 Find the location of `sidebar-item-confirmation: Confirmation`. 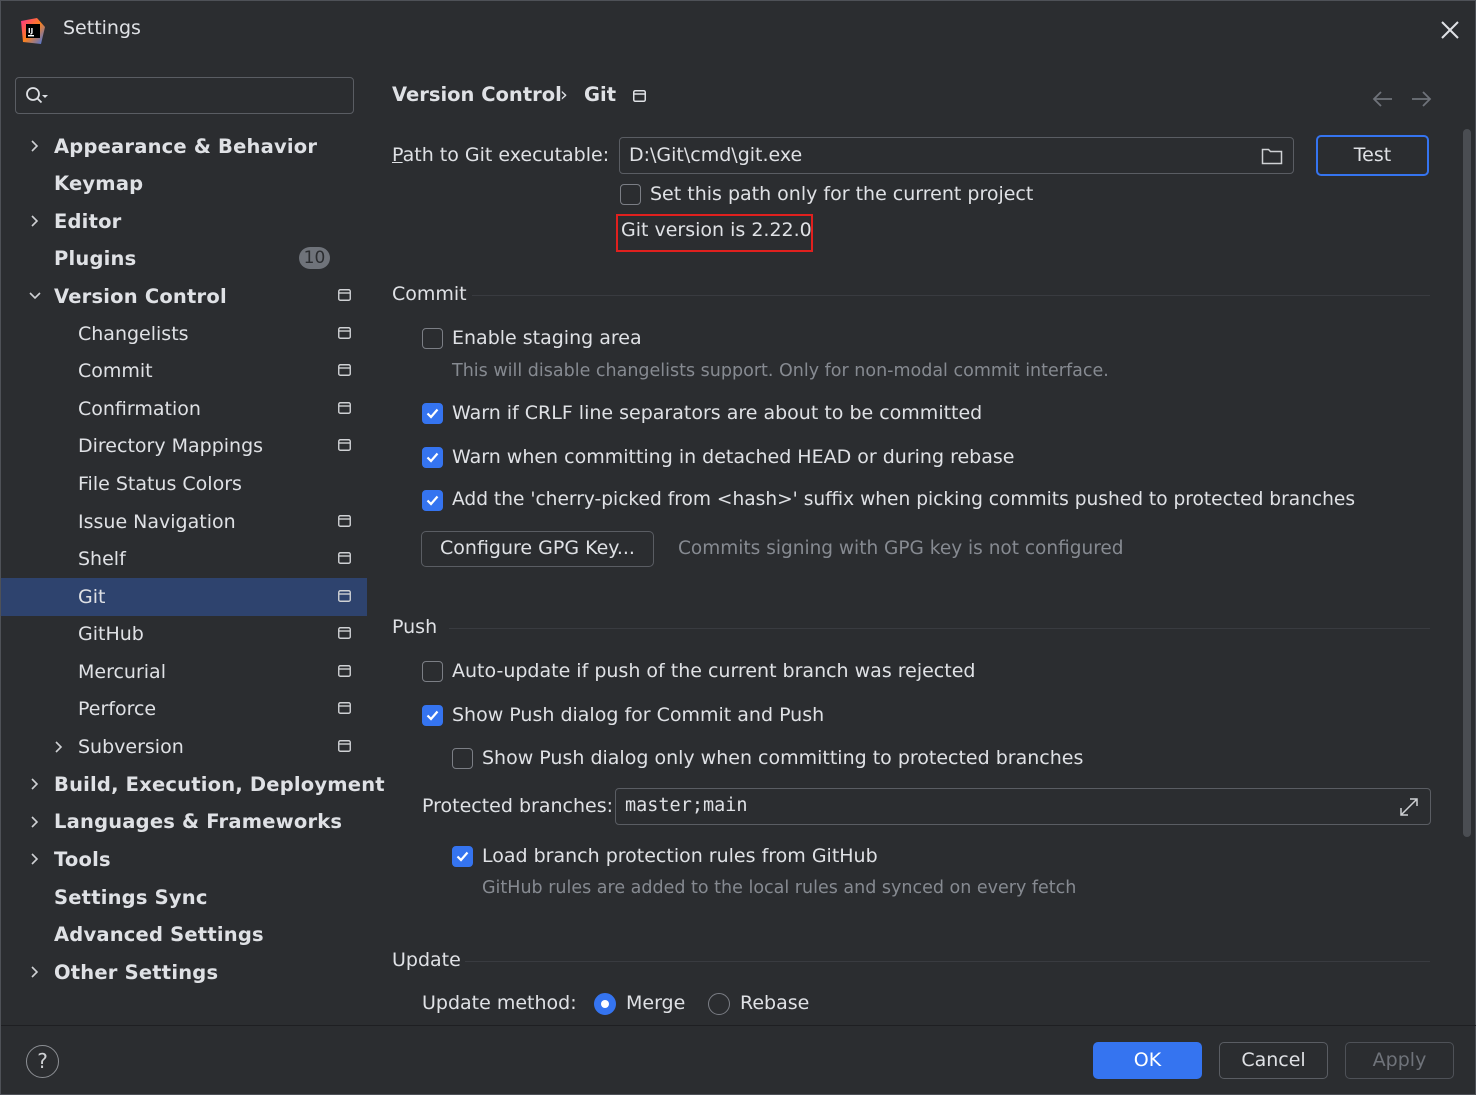

sidebar-item-confirmation: Confirmation is located at coordinates (184, 409).